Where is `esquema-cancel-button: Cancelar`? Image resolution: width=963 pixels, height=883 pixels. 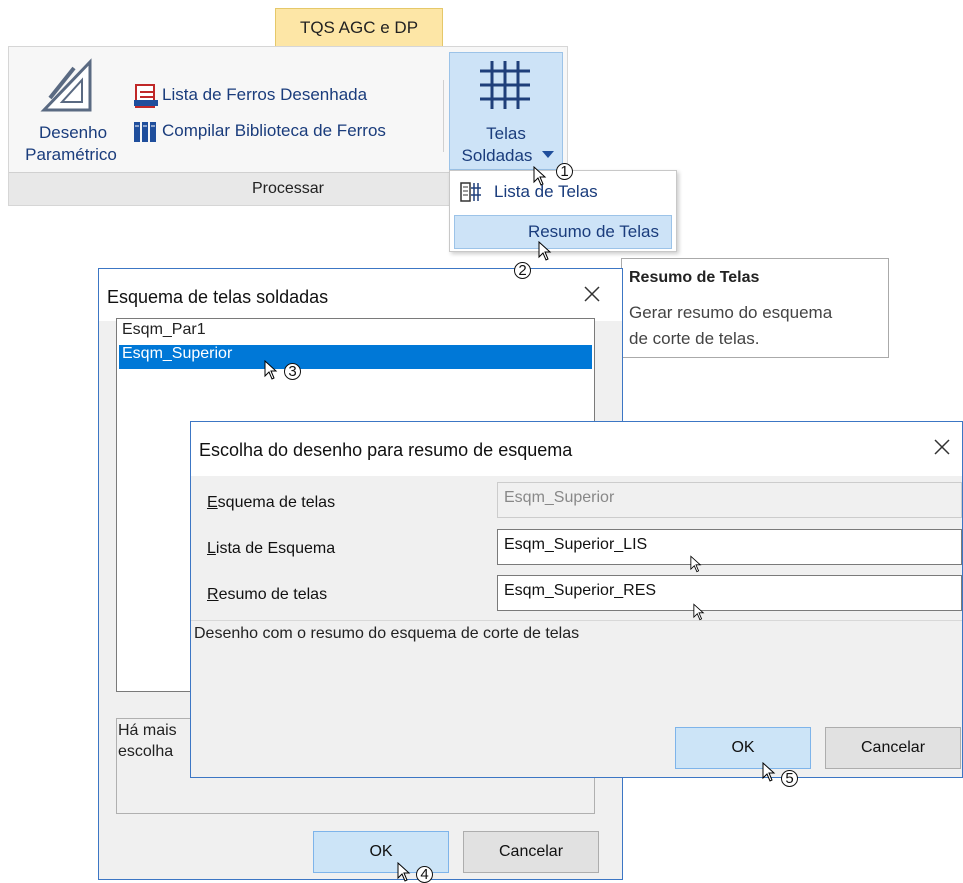 esquema-cancel-button: Cancelar is located at coordinates (531, 852).